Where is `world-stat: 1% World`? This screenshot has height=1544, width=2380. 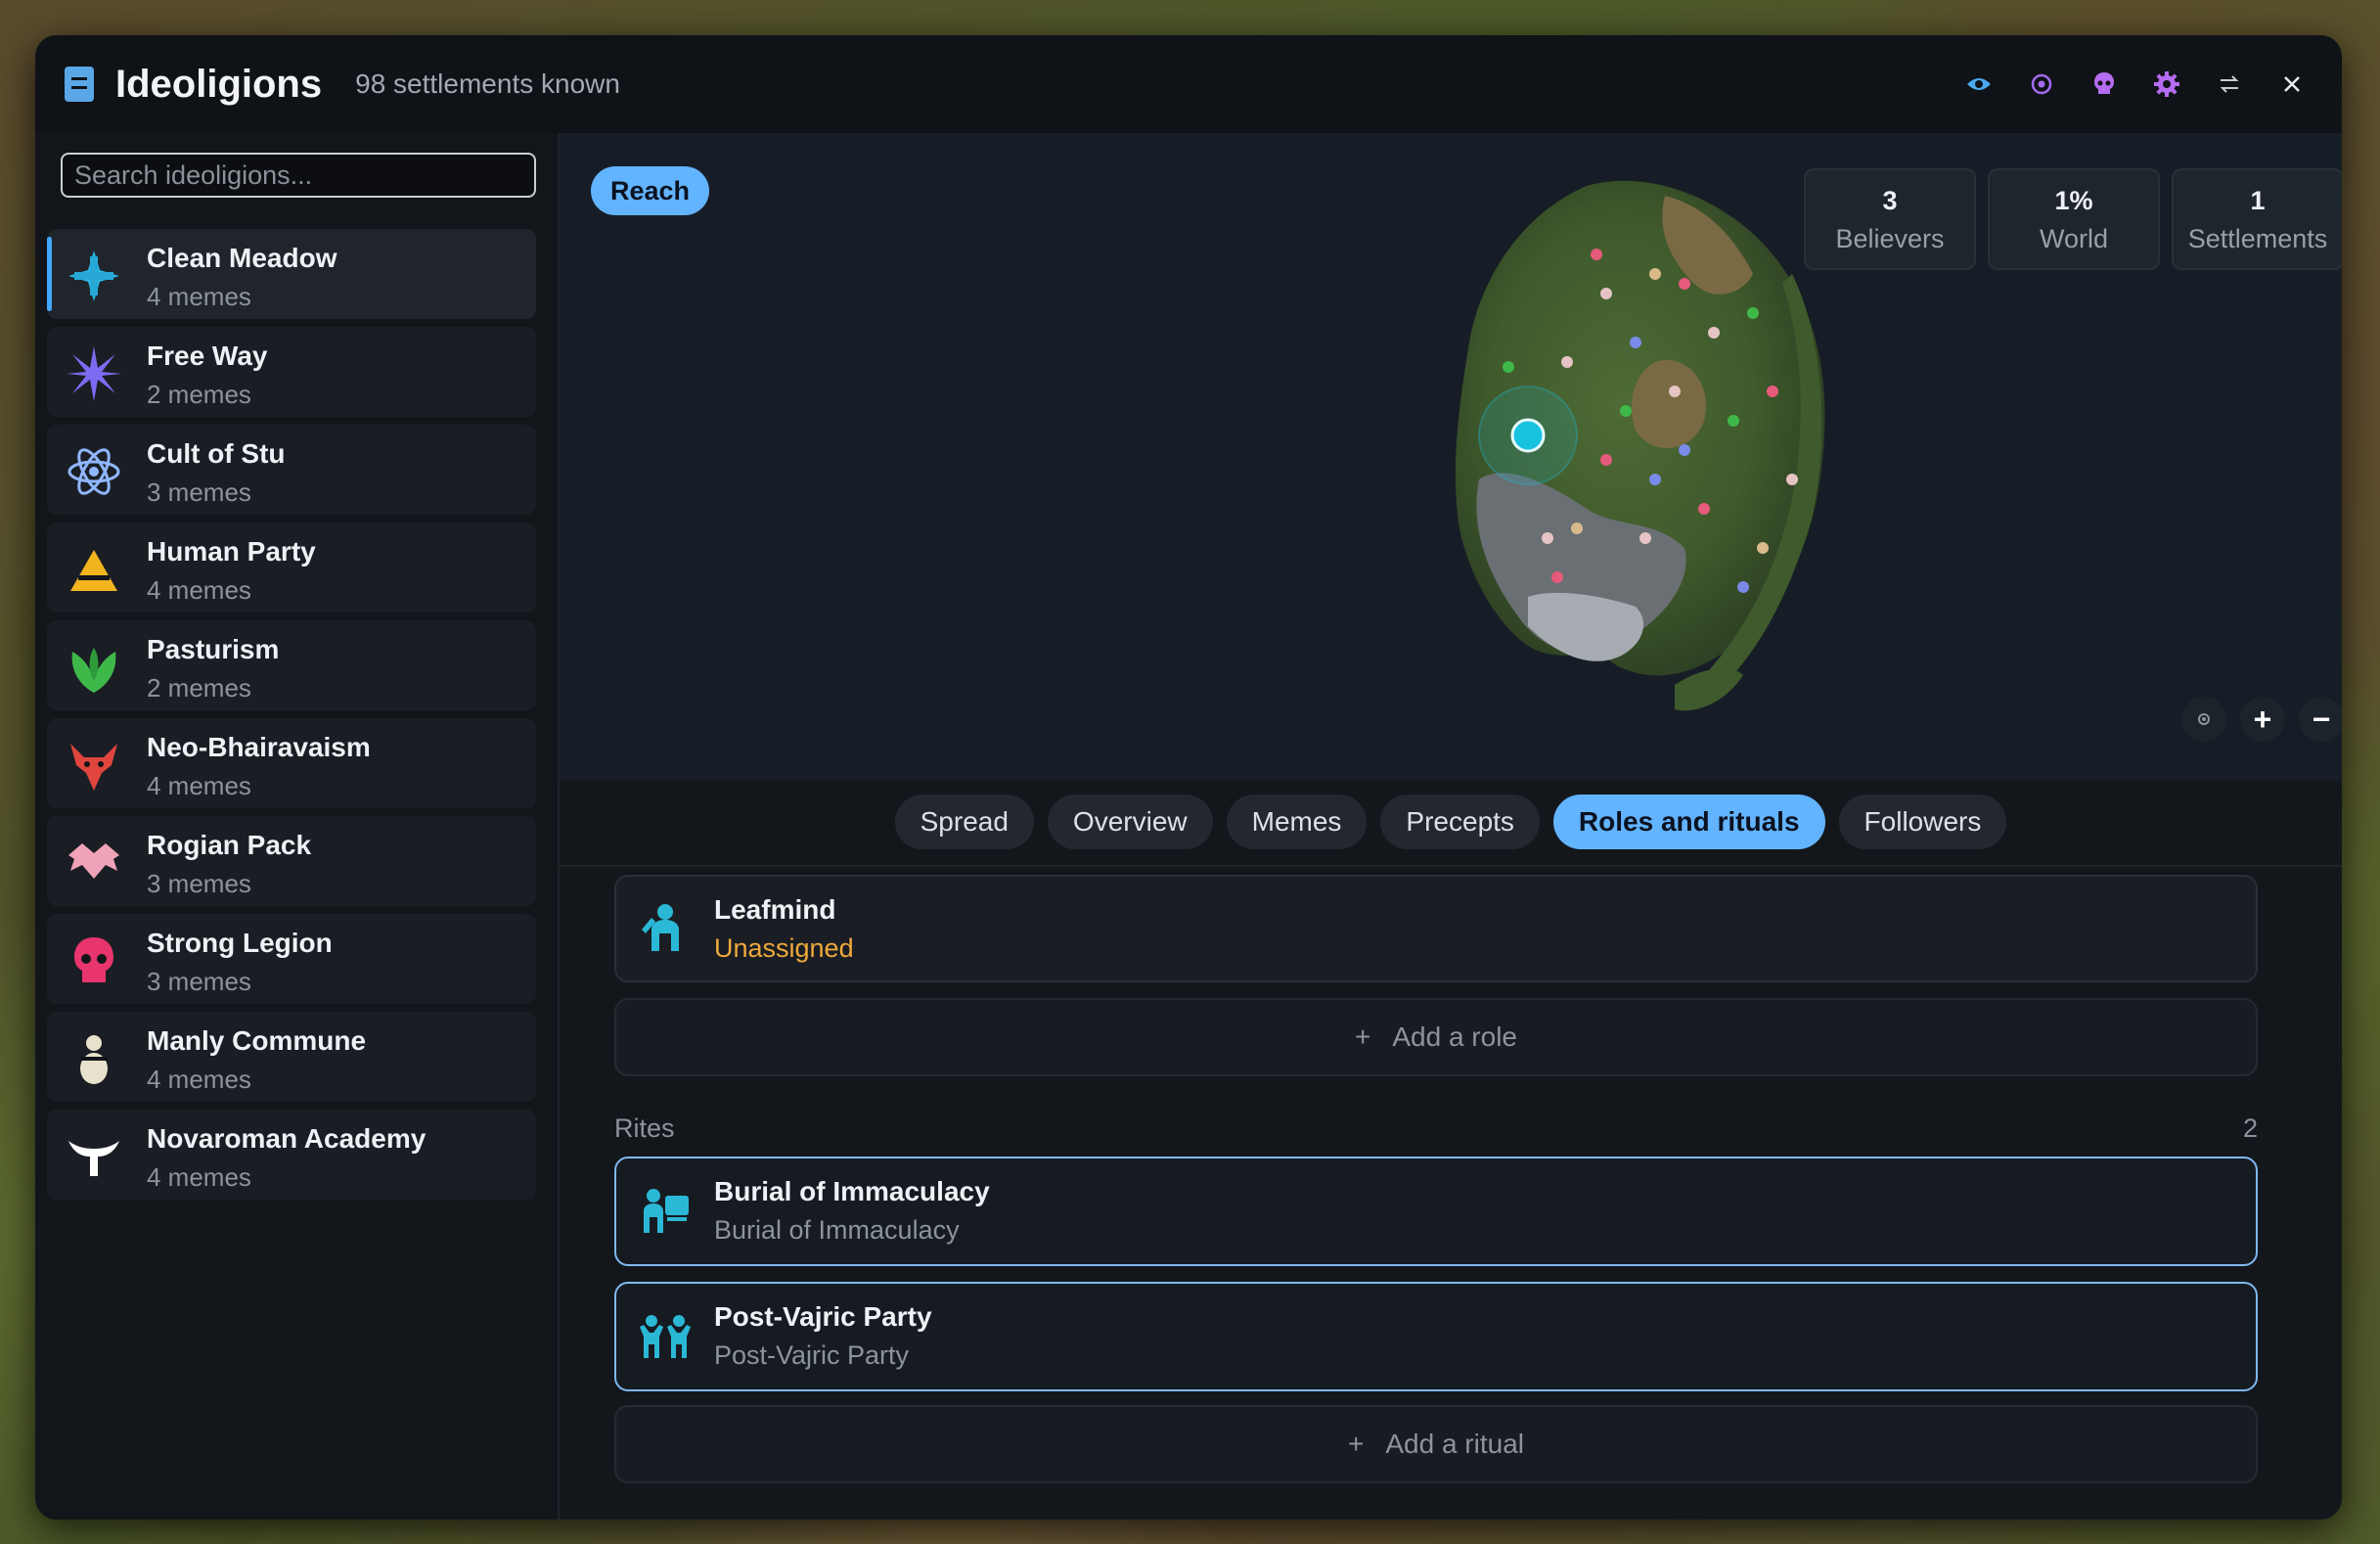 world-stat: 1% World is located at coordinates (2074, 219).